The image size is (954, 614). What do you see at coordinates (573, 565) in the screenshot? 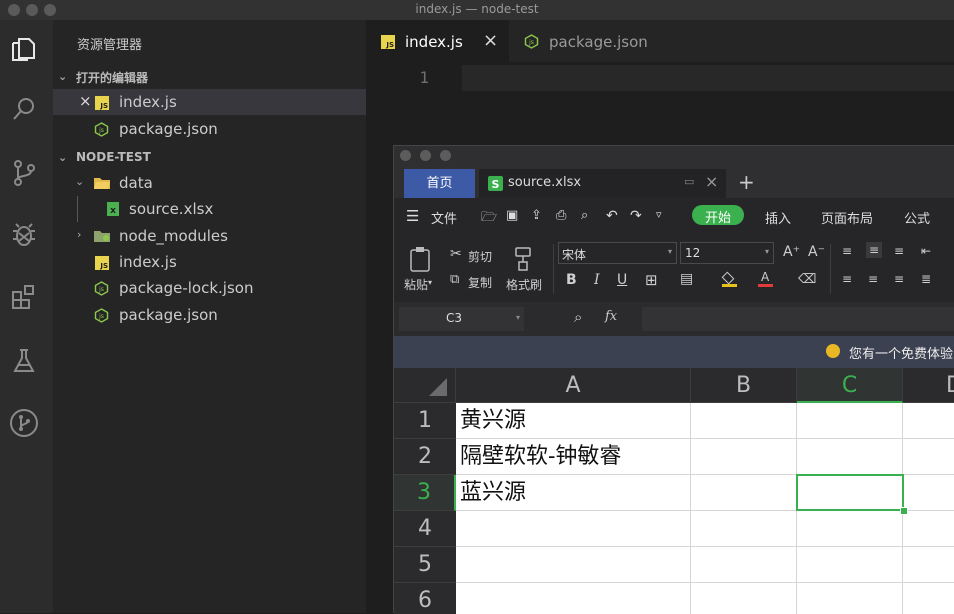
I see `cell-a5` at bounding box center [573, 565].